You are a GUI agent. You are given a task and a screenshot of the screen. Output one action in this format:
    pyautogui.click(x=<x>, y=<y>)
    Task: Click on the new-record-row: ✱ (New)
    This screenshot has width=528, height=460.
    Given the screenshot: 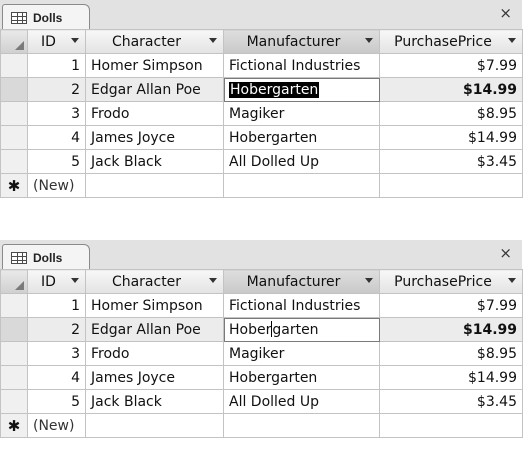 What is the action you would take?
    pyautogui.click(x=261, y=425)
    